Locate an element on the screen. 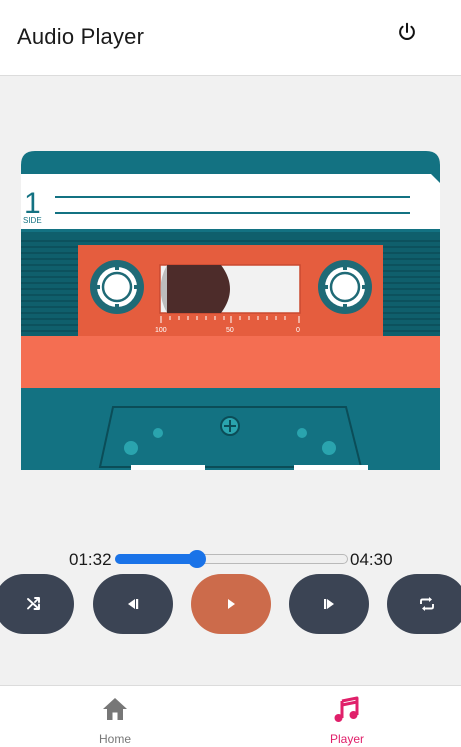 The image size is (461, 747). app-header: Audio Player is located at coordinates (230, 38).